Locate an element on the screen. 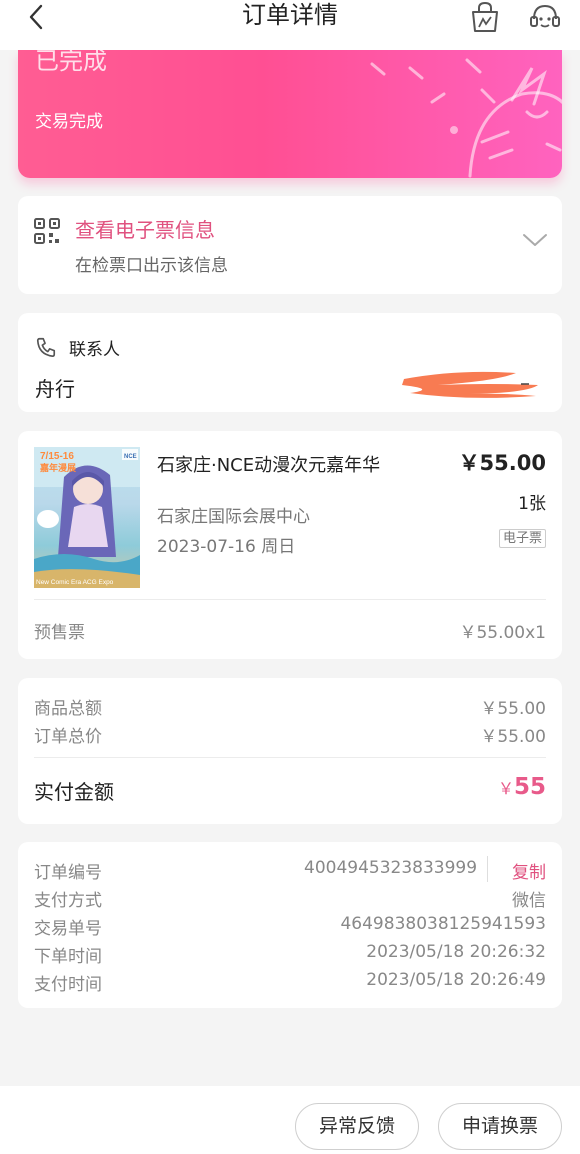  status-title: 已完成 is located at coordinates (71, 62).